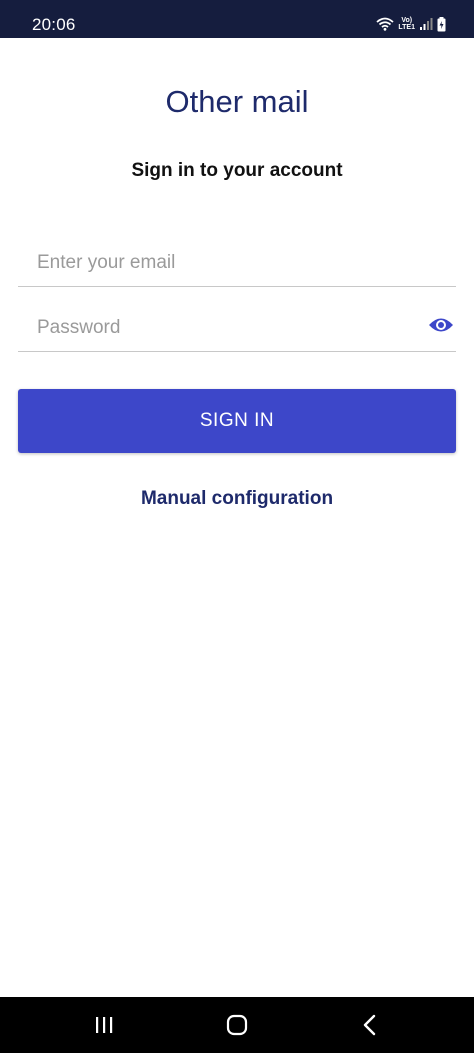 Image resolution: width=474 pixels, height=1053 pixels. I want to click on status-bar: 20:06 Vo) LTE1, so click(237, 19).